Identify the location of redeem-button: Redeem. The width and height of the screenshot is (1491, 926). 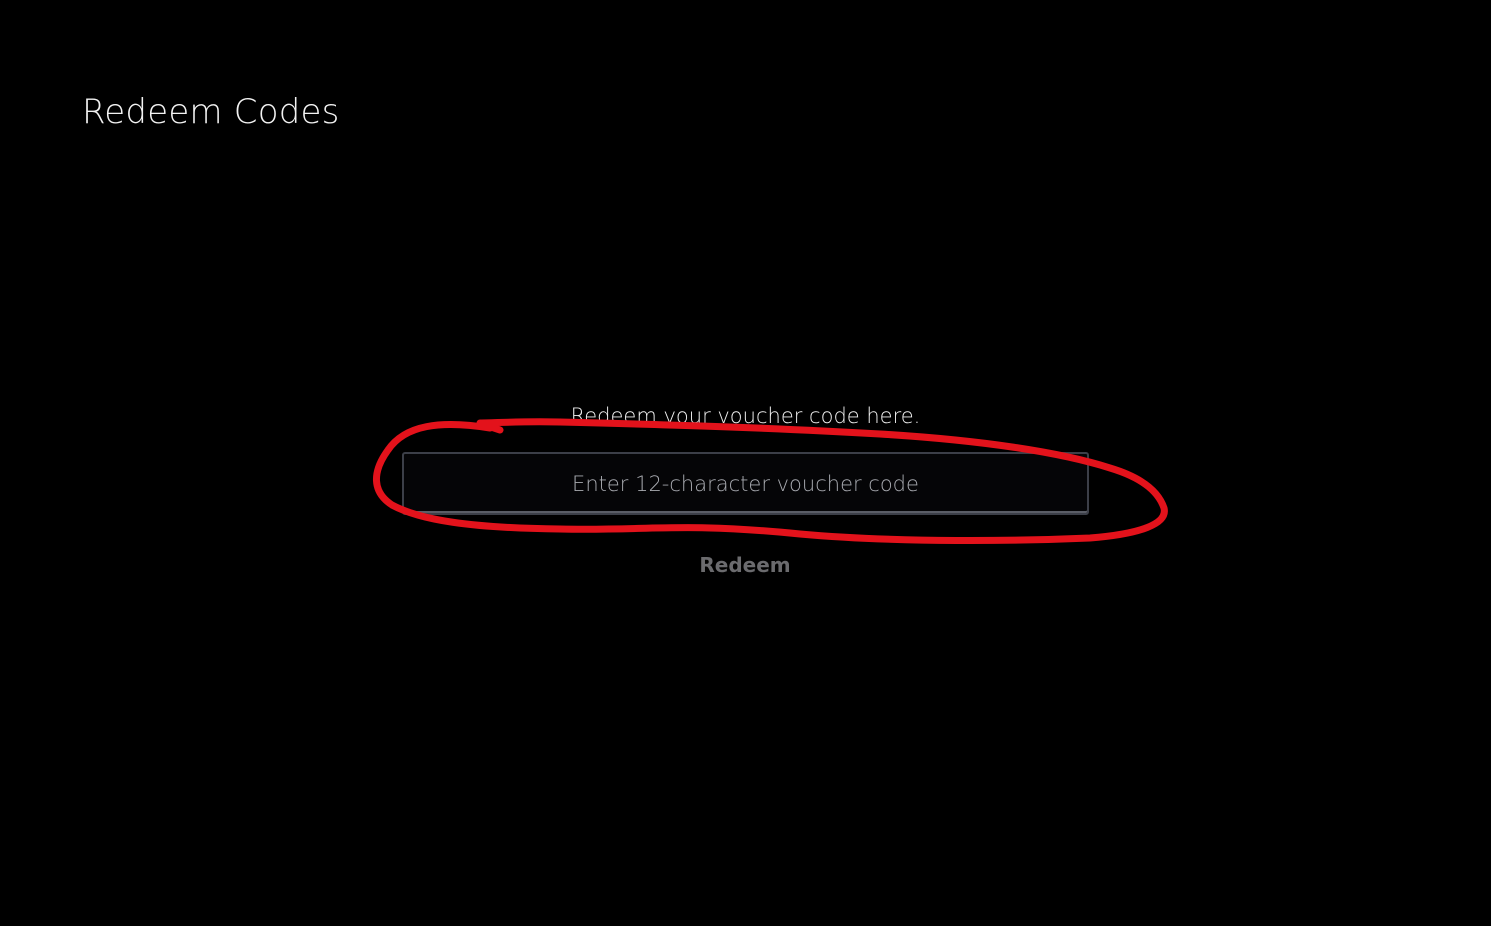
(745, 565).